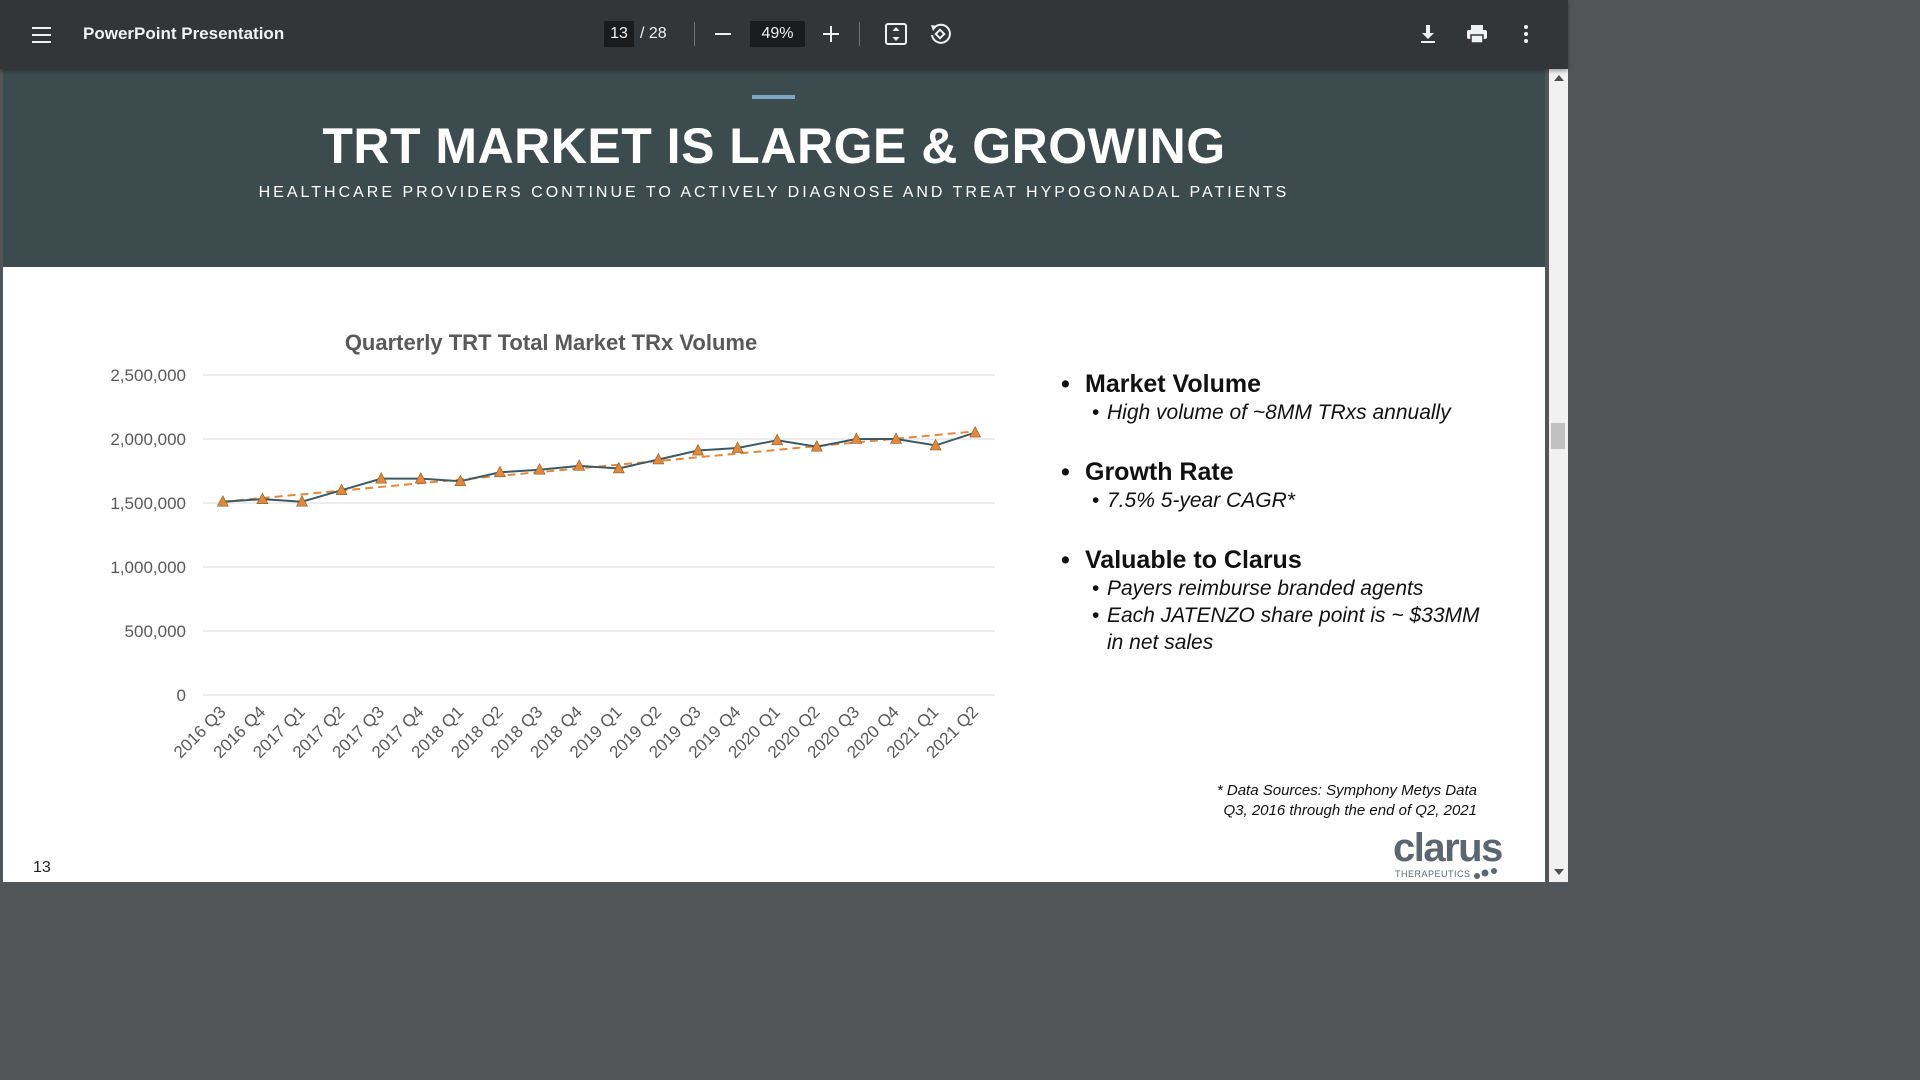 This screenshot has height=1080, width=1920. What do you see at coordinates (1485, 873) in the screenshot?
I see `logo-dots-icon` at bounding box center [1485, 873].